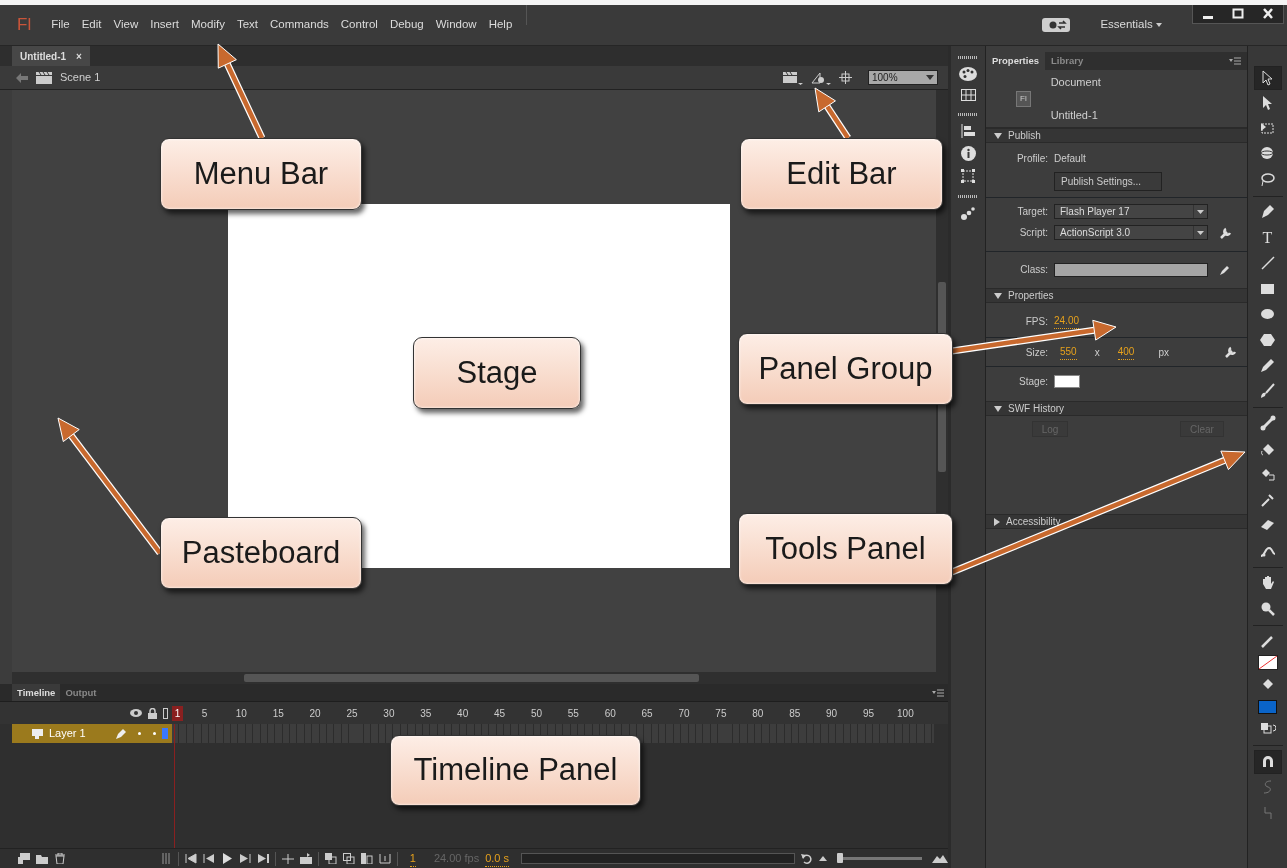 The width and height of the screenshot is (1287, 868). I want to click on swatches-grid-icon, so click(968, 95).